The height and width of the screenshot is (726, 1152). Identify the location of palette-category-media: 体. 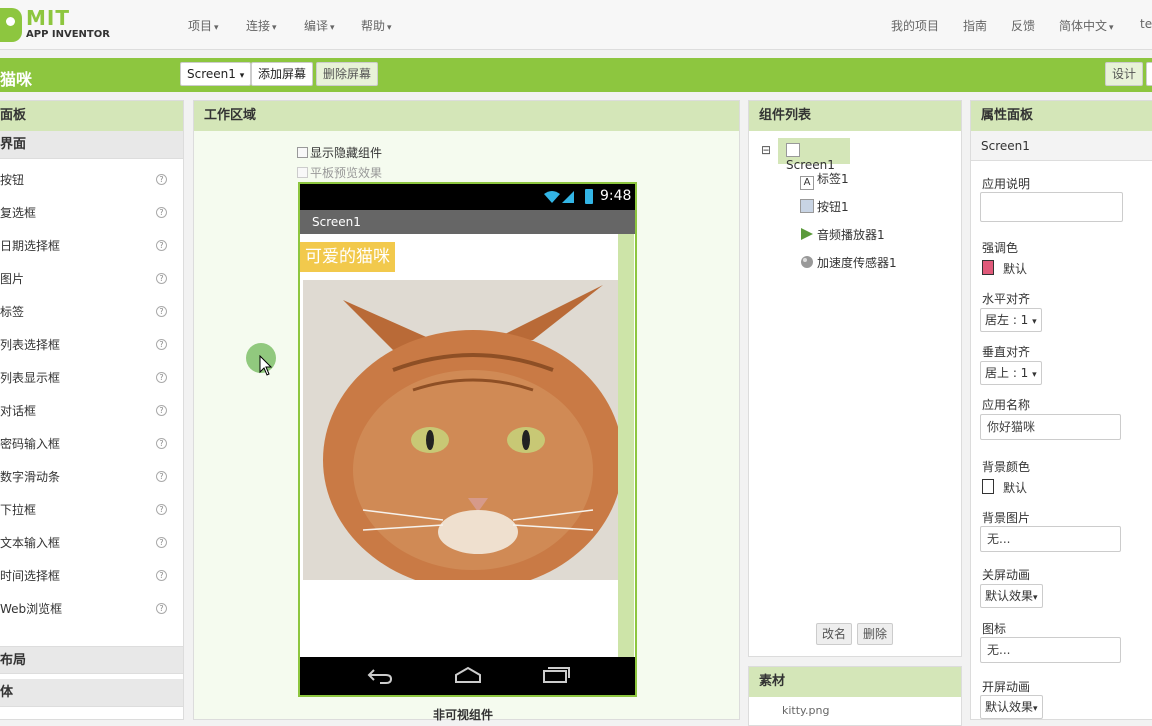
(91, 693).